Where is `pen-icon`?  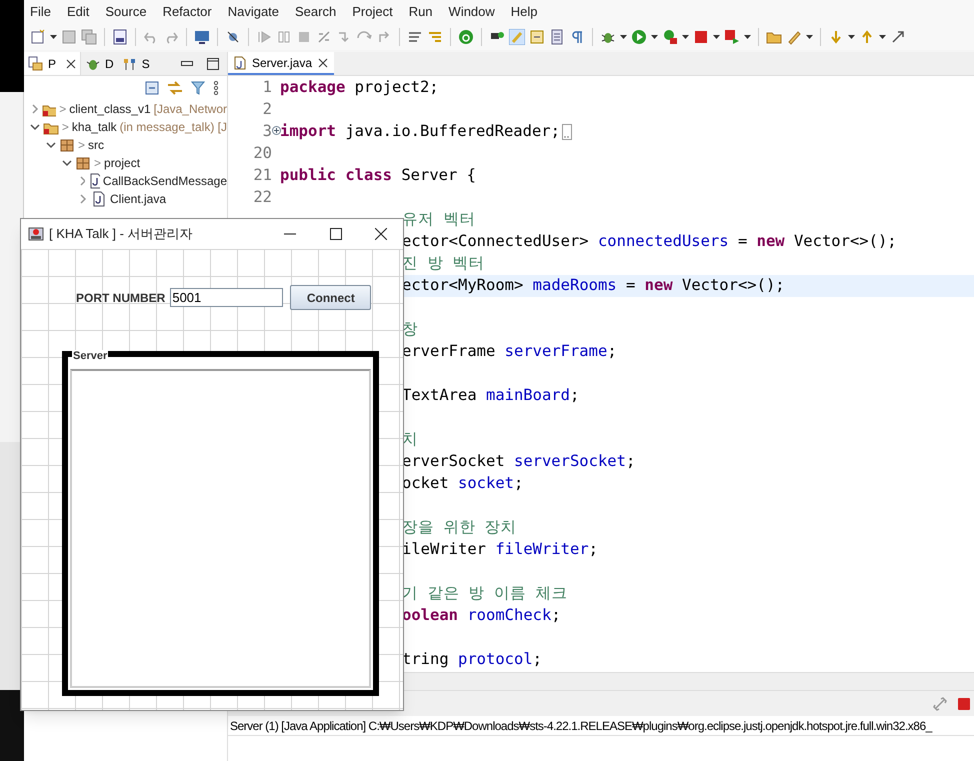
pen-icon is located at coordinates (794, 37).